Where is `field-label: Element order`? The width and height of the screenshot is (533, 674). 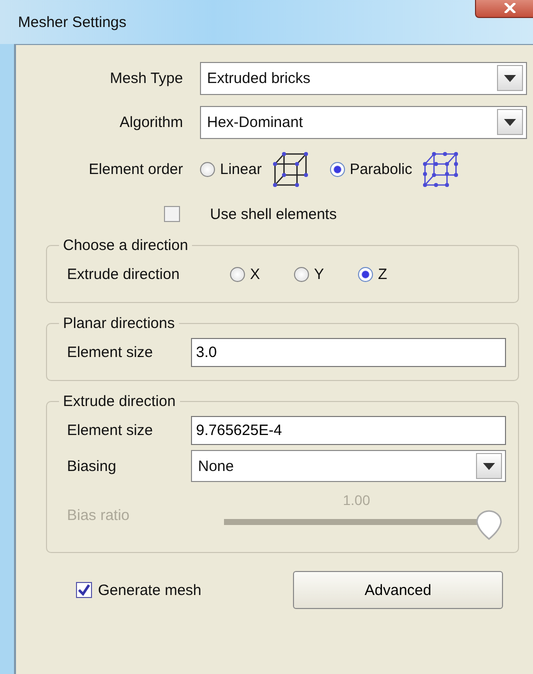
field-label: Element order is located at coordinates (136, 169).